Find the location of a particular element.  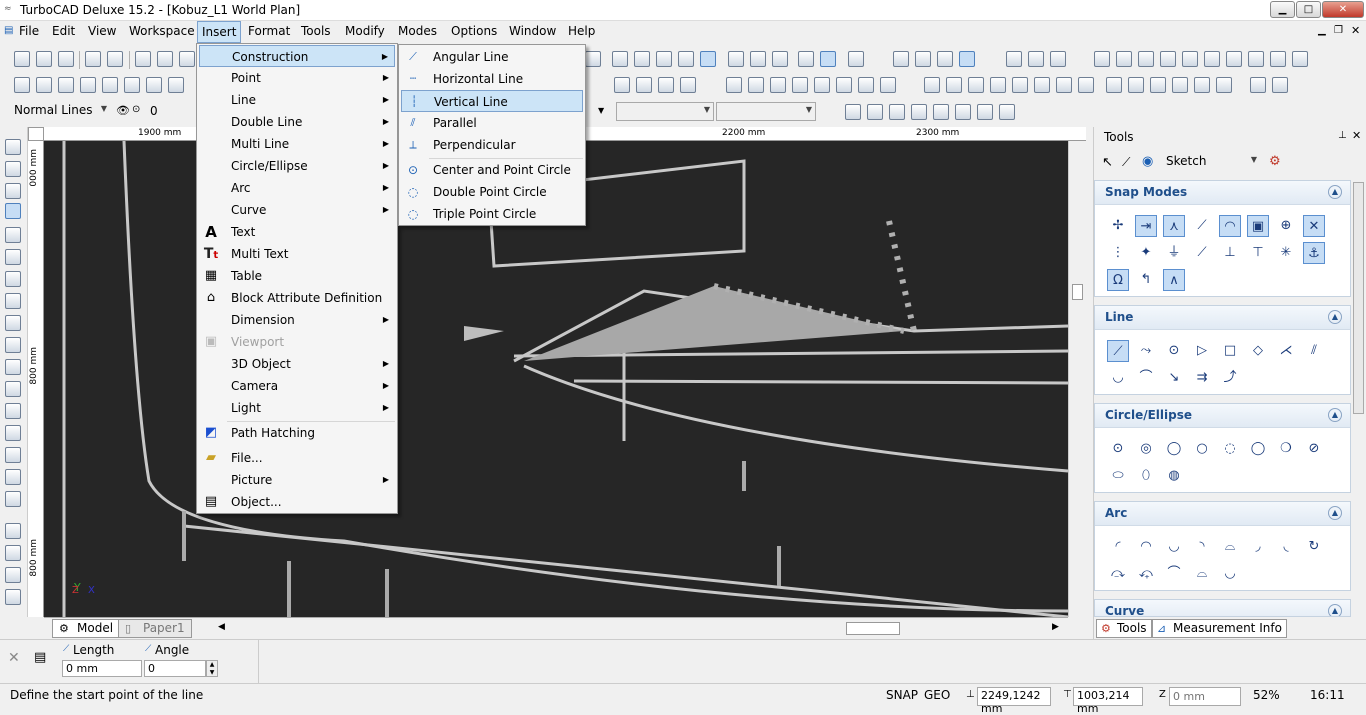

curve-icon is located at coordinates (13, 323).